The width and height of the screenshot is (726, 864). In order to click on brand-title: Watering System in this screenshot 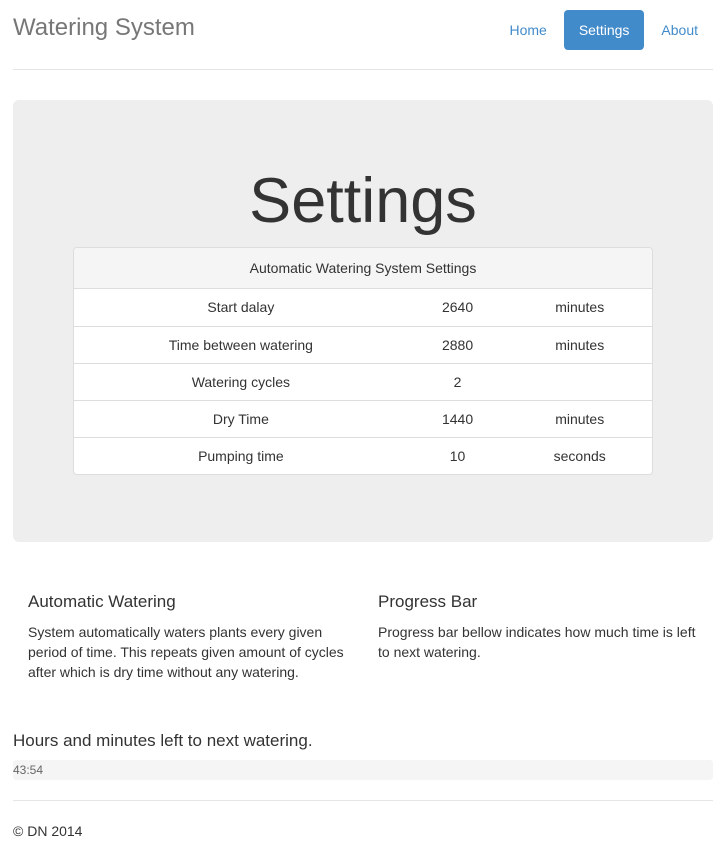, I will do `click(104, 28)`.